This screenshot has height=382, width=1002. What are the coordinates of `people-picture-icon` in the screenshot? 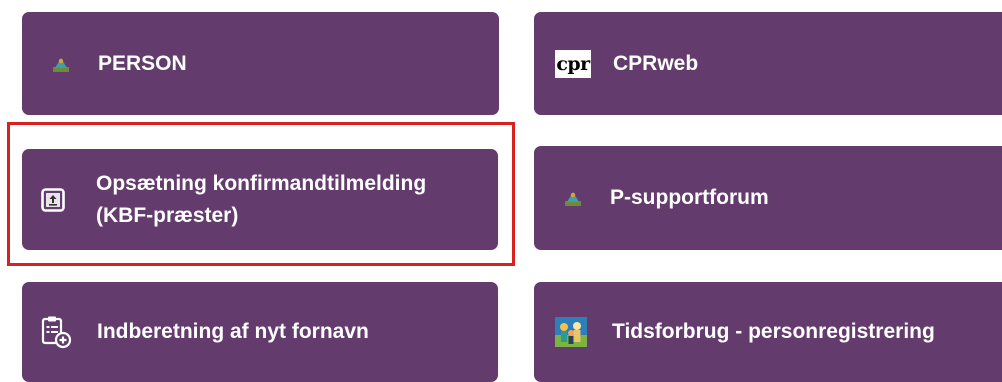 It's located at (571, 332).